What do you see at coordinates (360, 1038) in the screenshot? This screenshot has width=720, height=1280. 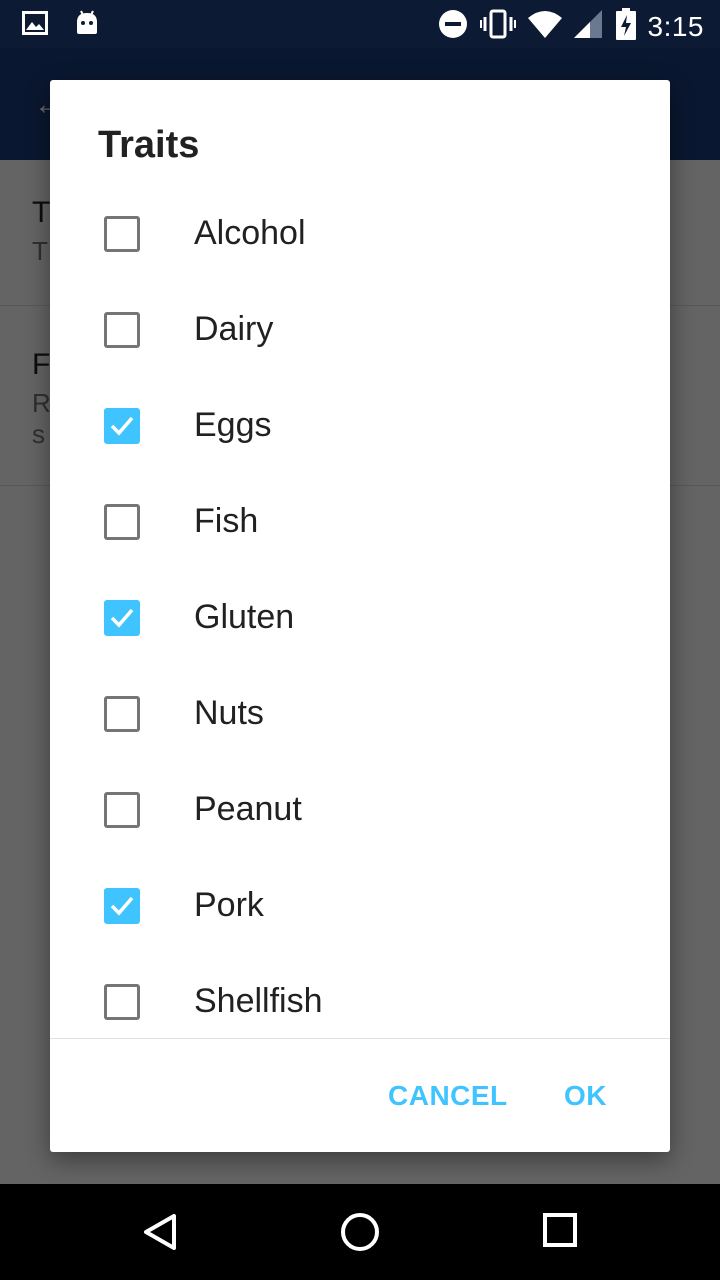 I see `dialog-divider` at bounding box center [360, 1038].